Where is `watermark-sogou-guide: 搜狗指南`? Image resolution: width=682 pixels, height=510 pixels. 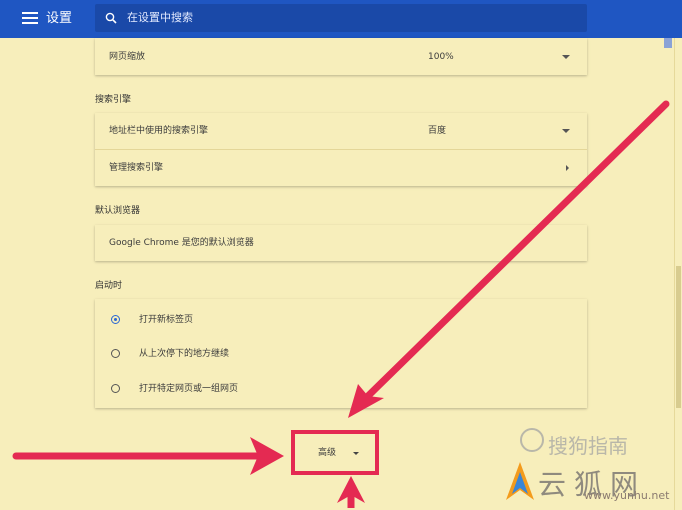
watermark-sogou-guide: 搜狗指南 is located at coordinates (588, 446).